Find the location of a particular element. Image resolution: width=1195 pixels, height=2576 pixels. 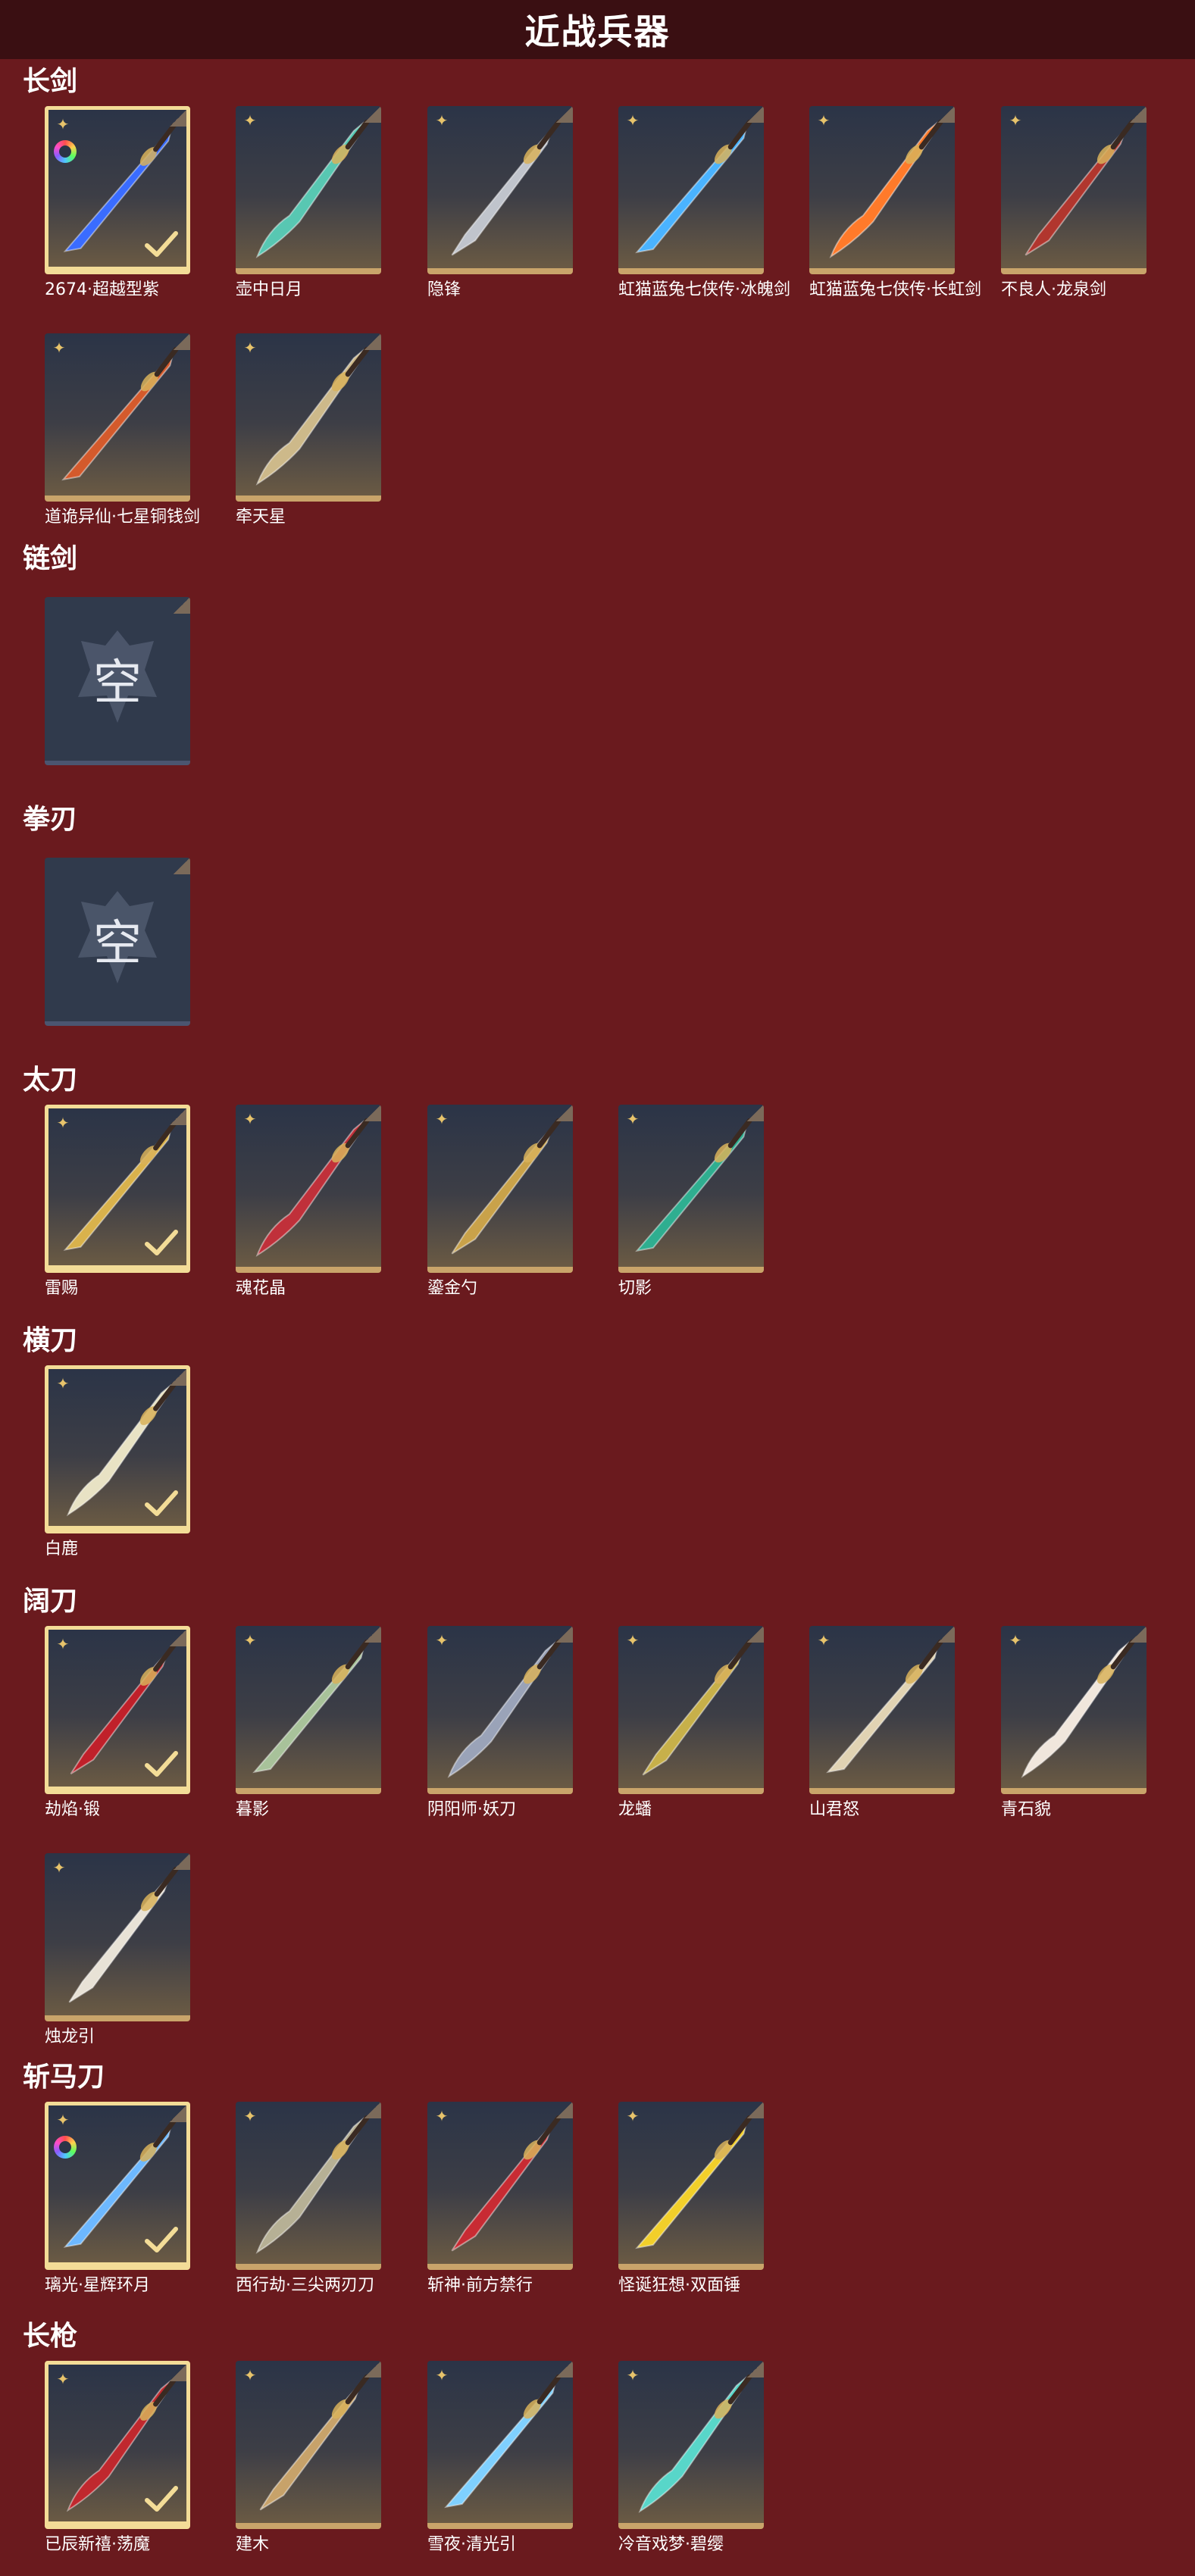

weapon-name: 烛龙引 is located at coordinates (70, 2036).